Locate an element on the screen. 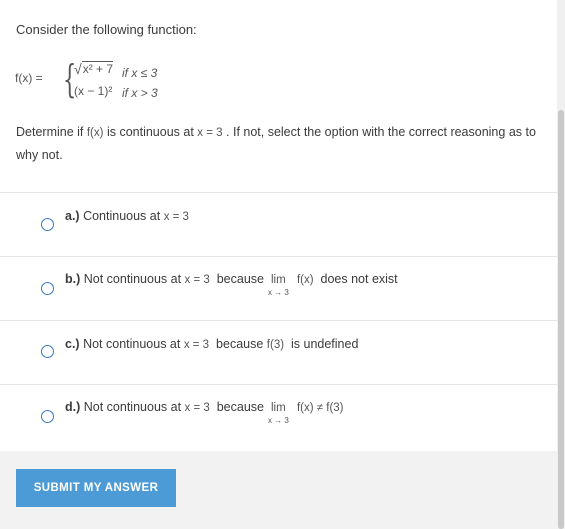  sqrt-icon: √ is located at coordinates (78, 69).